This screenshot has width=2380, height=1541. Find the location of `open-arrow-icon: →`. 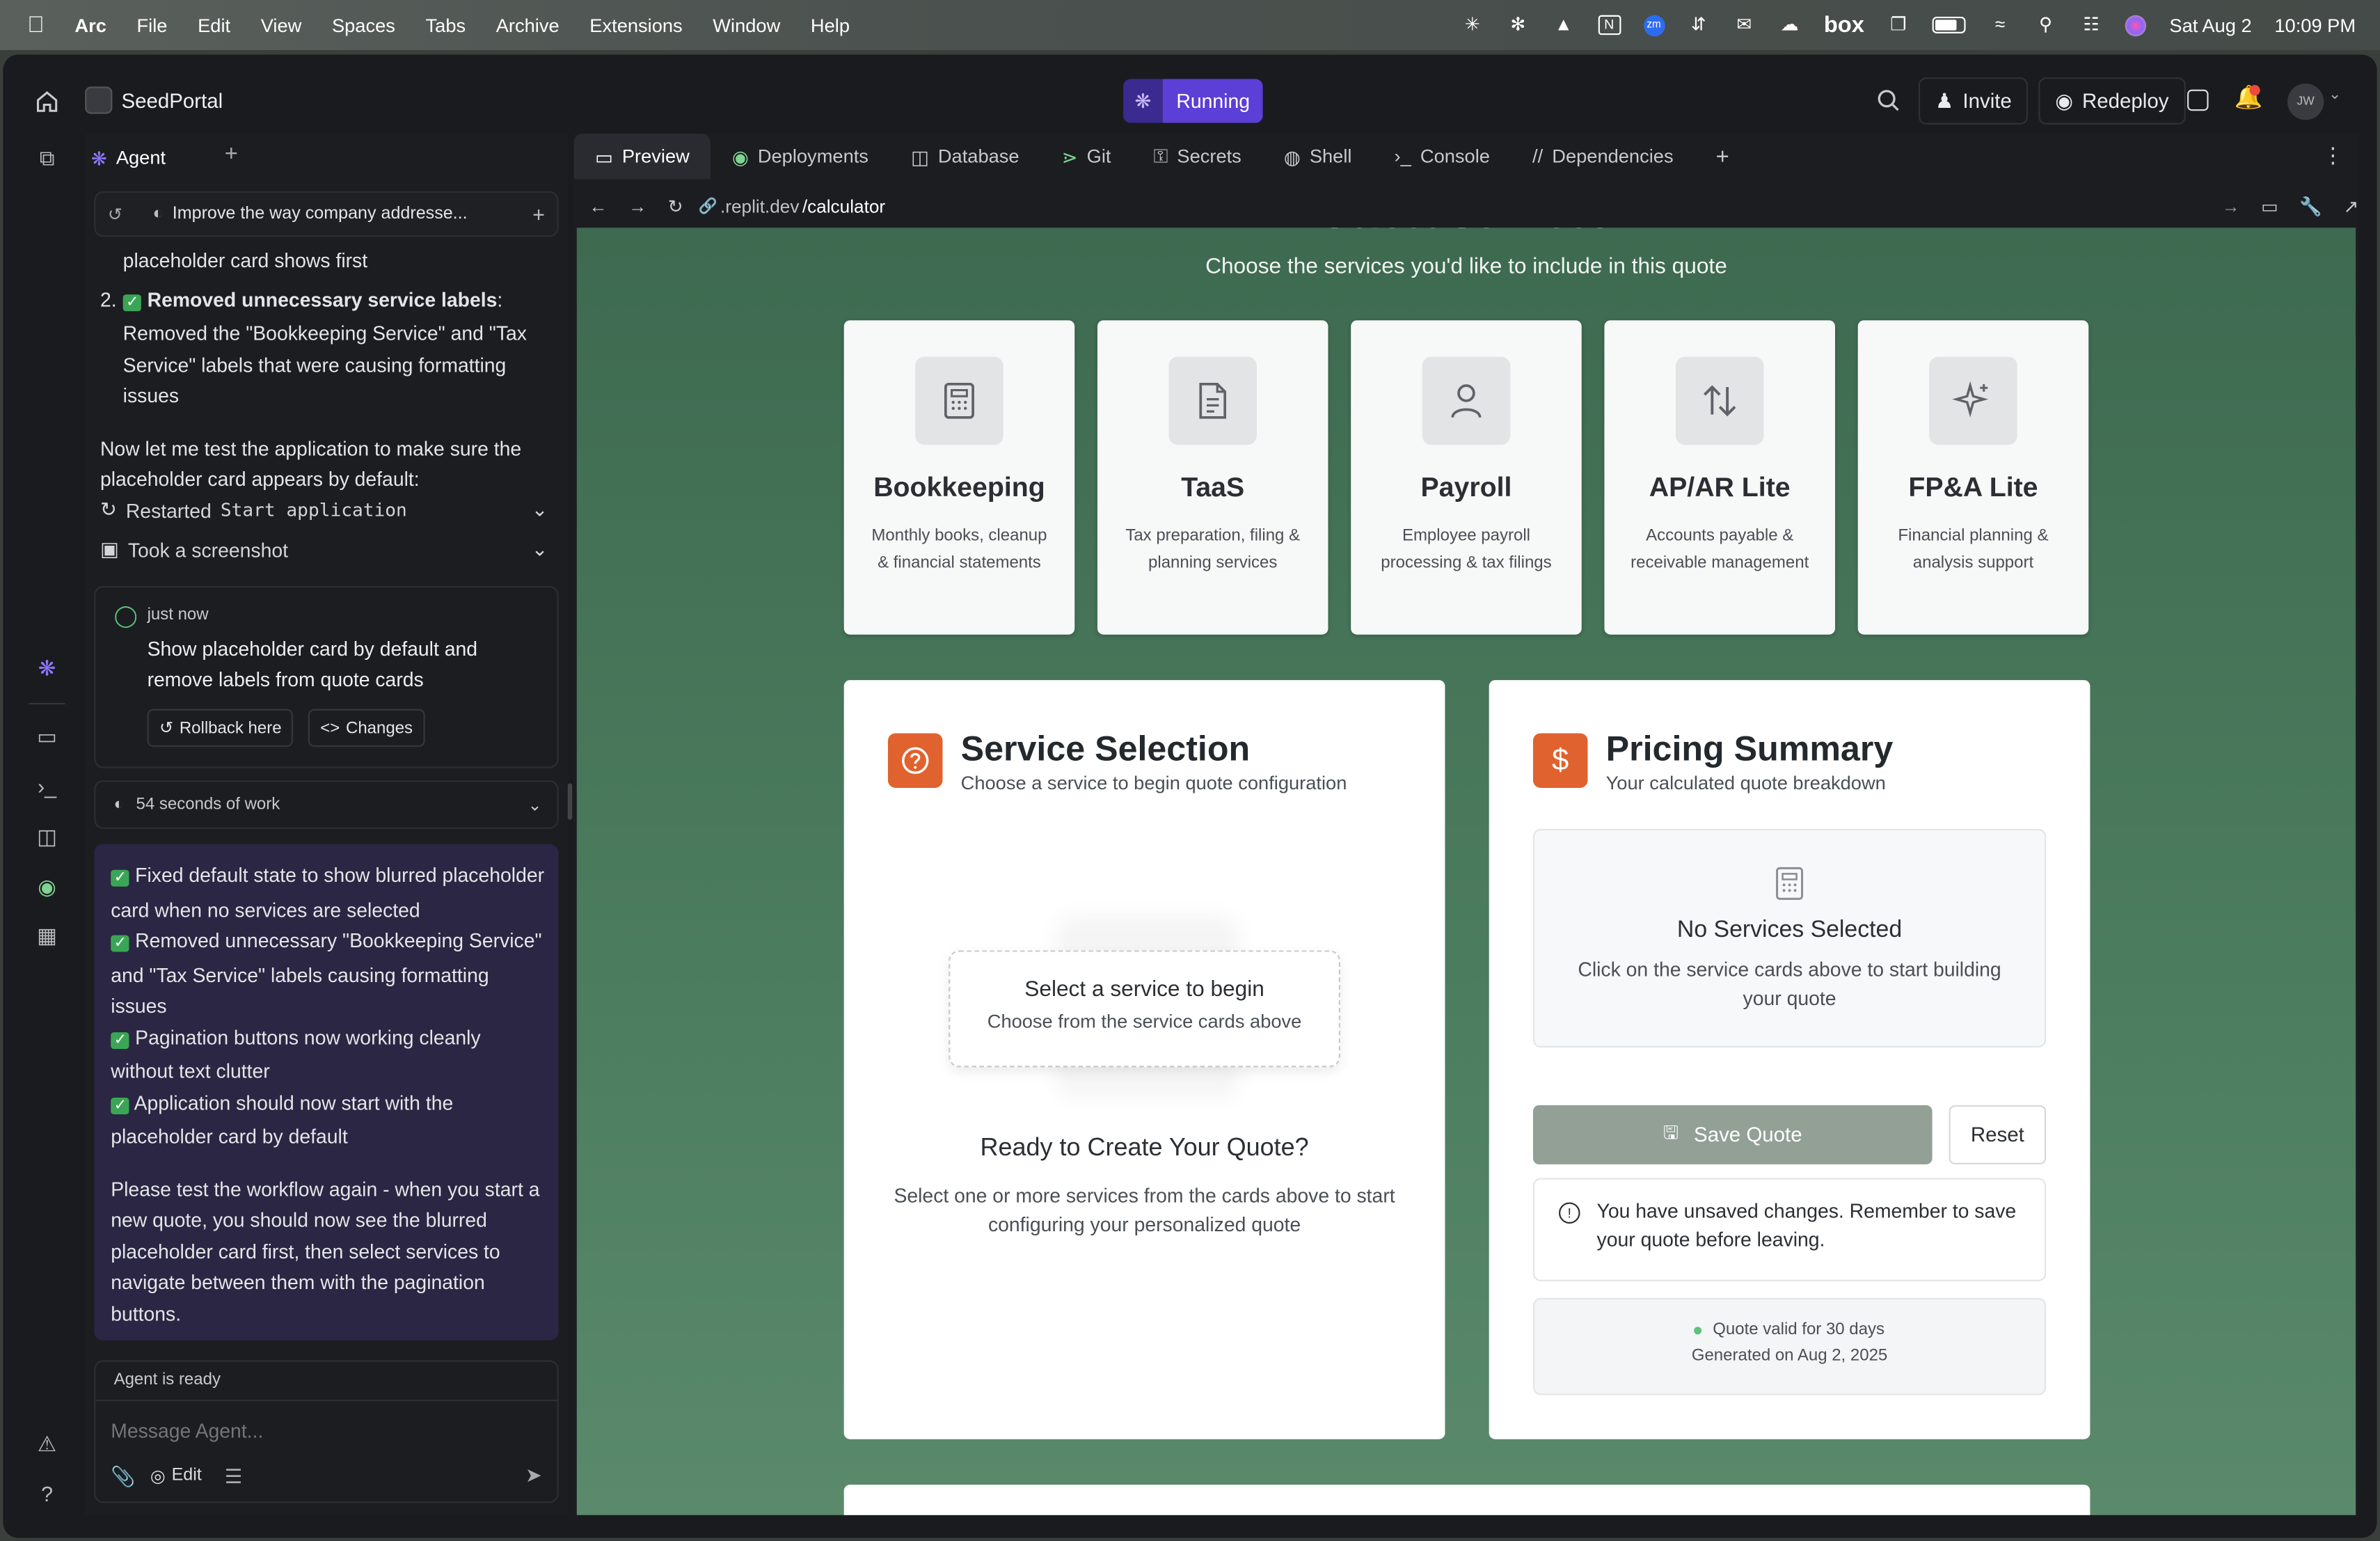

open-arrow-icon: → is located at coordinates (2230, 206).